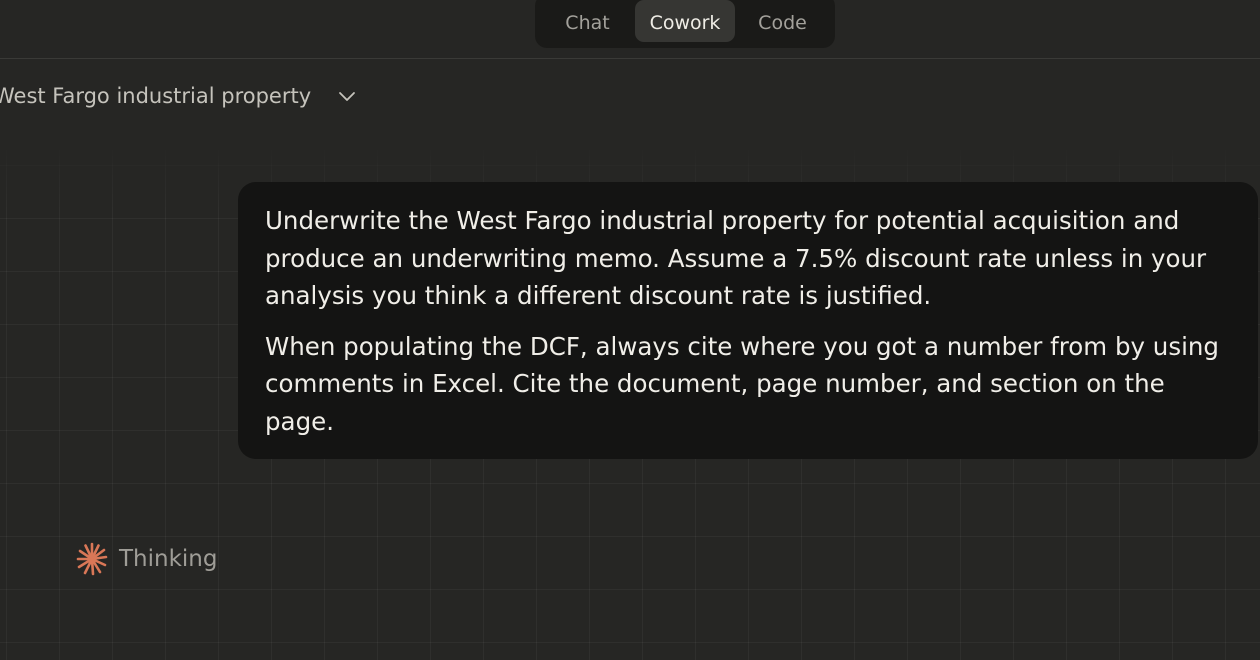  I want to click on spark-icon, so click(92, 559).